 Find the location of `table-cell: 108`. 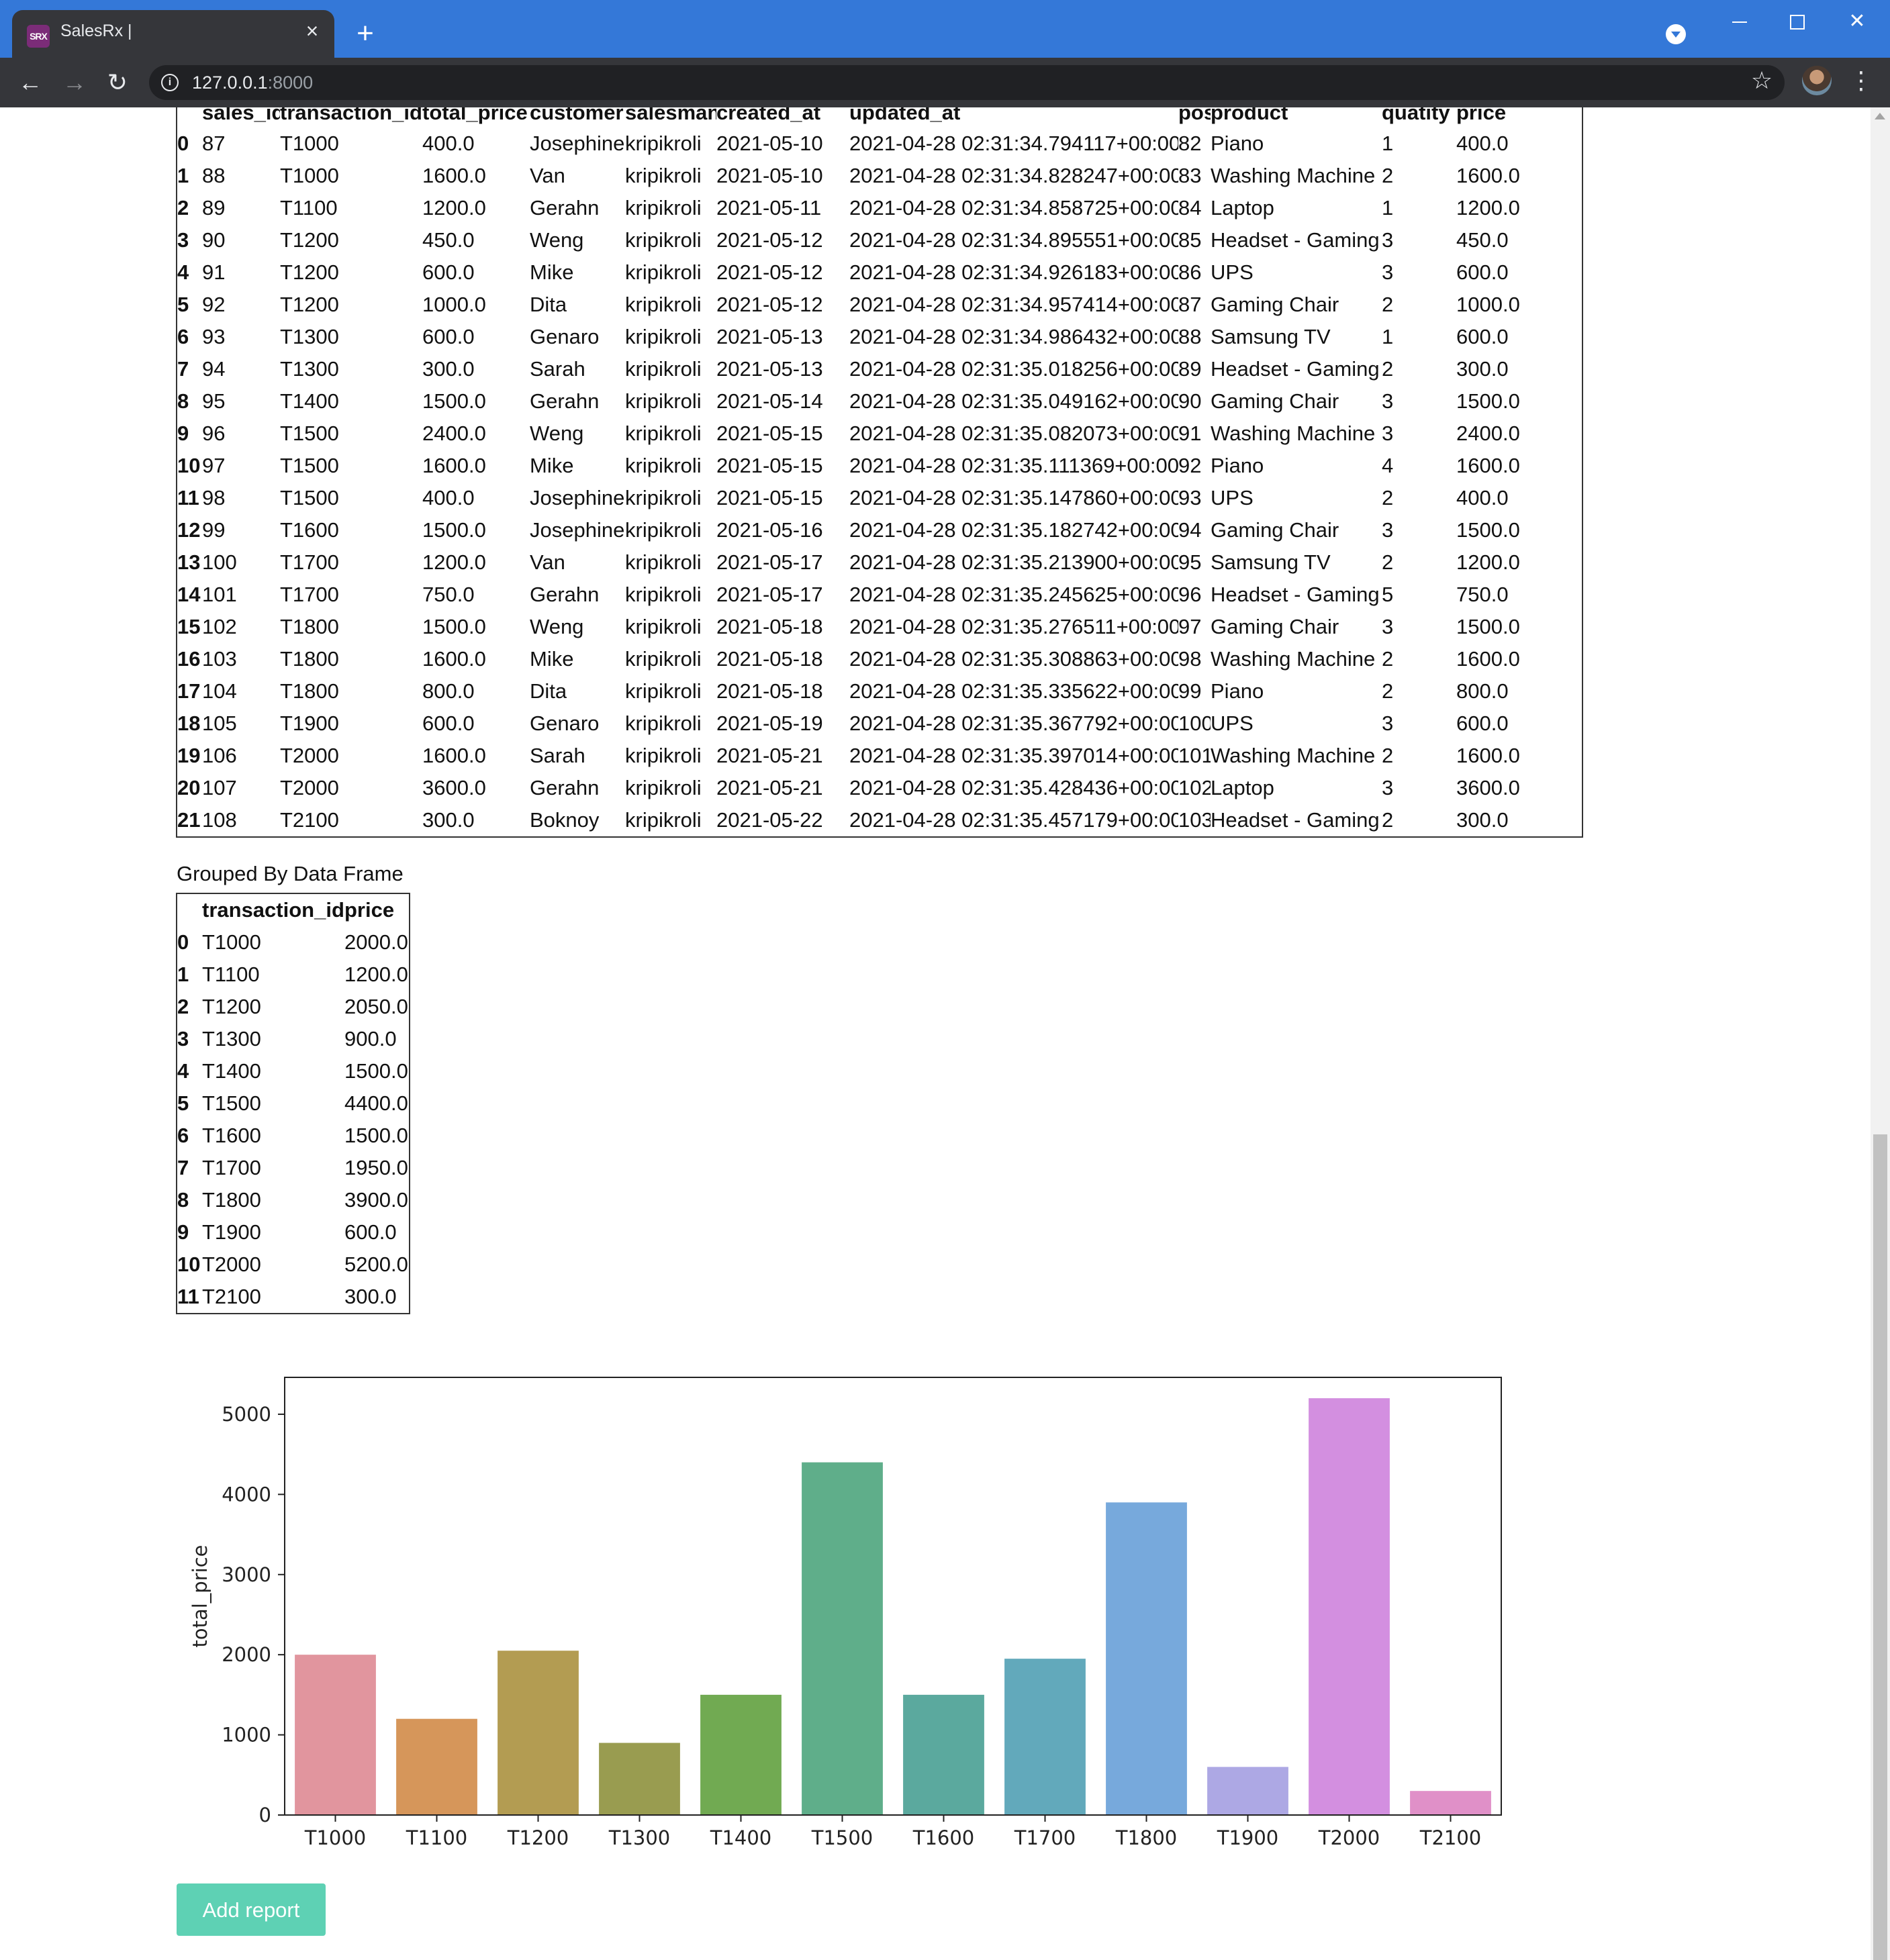

table-cell: 108 is located at coordinates (219, 820).